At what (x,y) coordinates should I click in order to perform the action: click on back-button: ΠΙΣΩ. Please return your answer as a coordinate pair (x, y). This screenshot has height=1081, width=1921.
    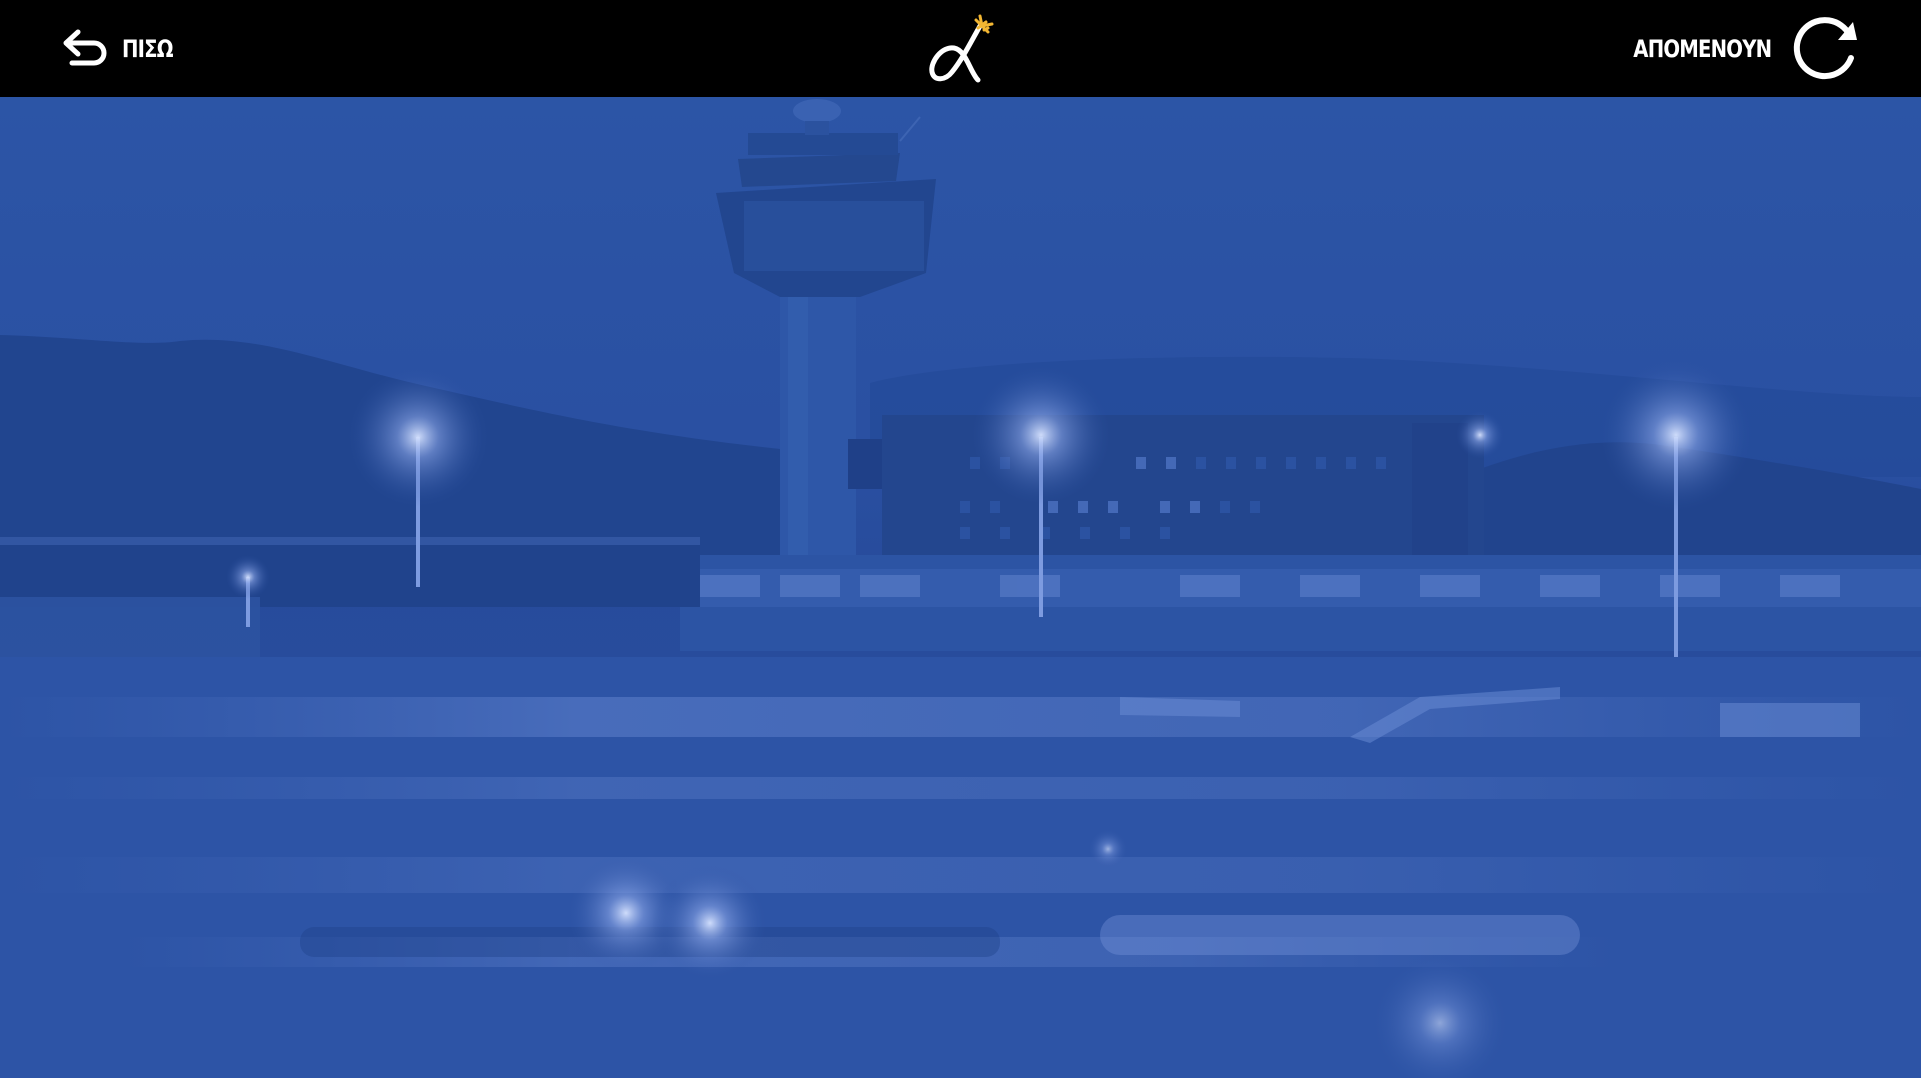
    Looking at the image, I should click on (123, 49).